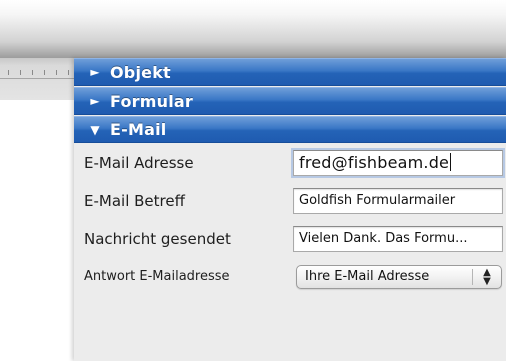 The height and width of the screenshot is (361, 506). I want to click on ruler, so click(37, 79).